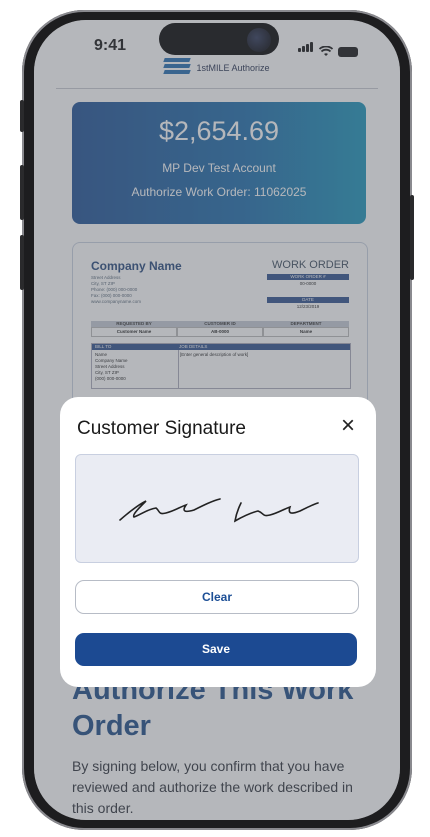  I want to click on clear-button: Clear, so click(217, 597).